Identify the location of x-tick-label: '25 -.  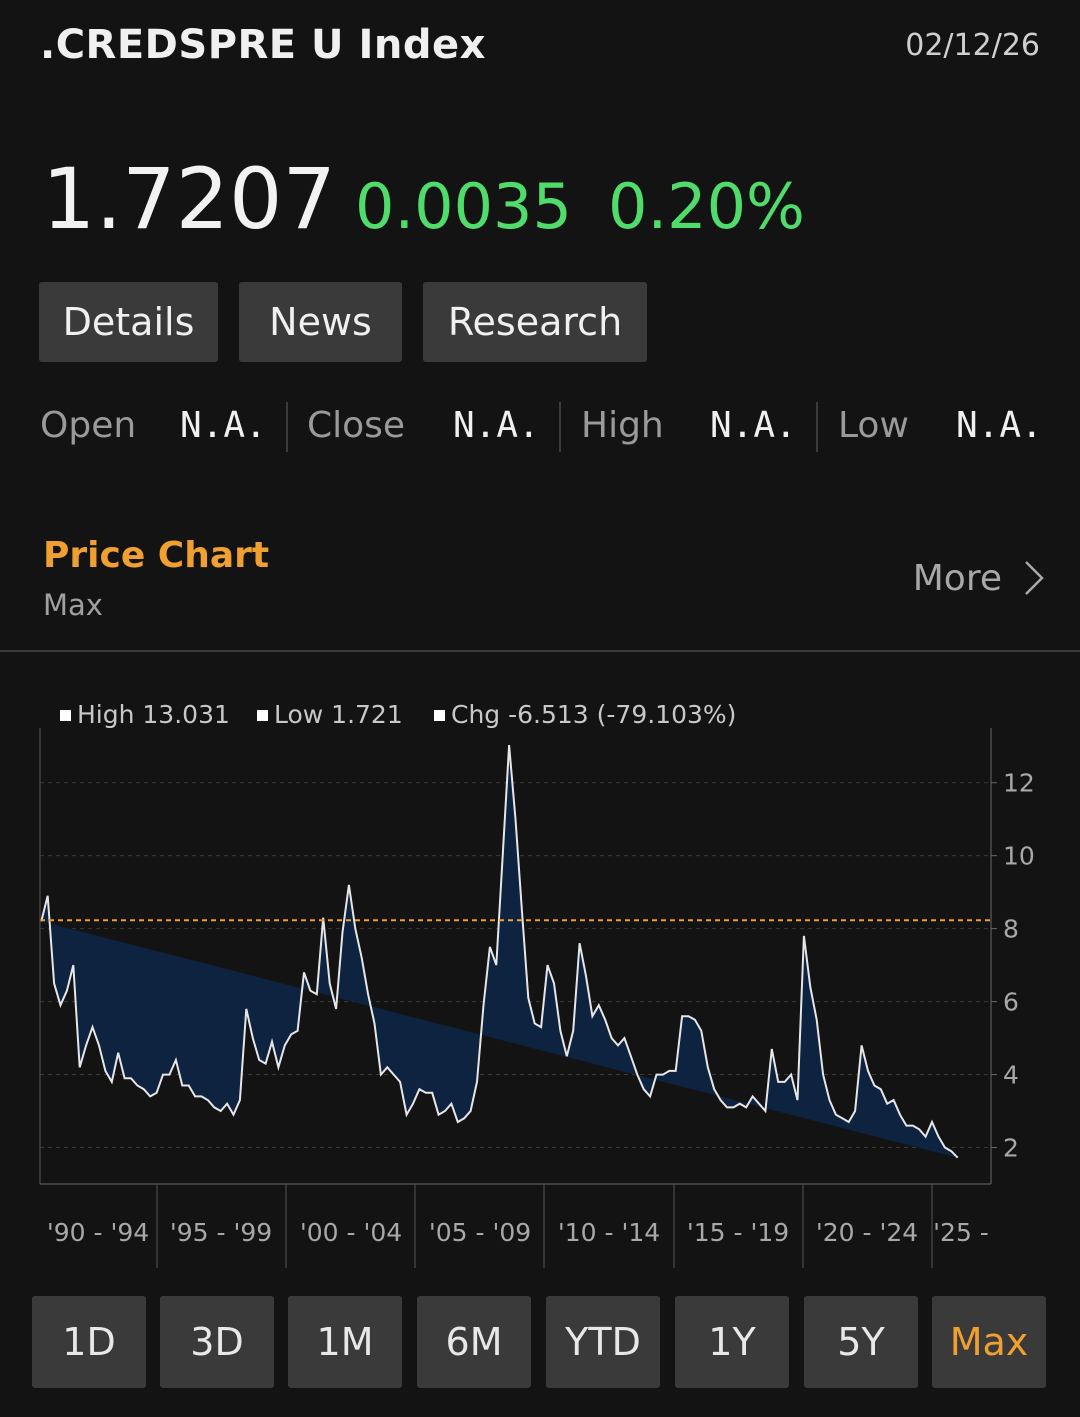
(961, 1232).